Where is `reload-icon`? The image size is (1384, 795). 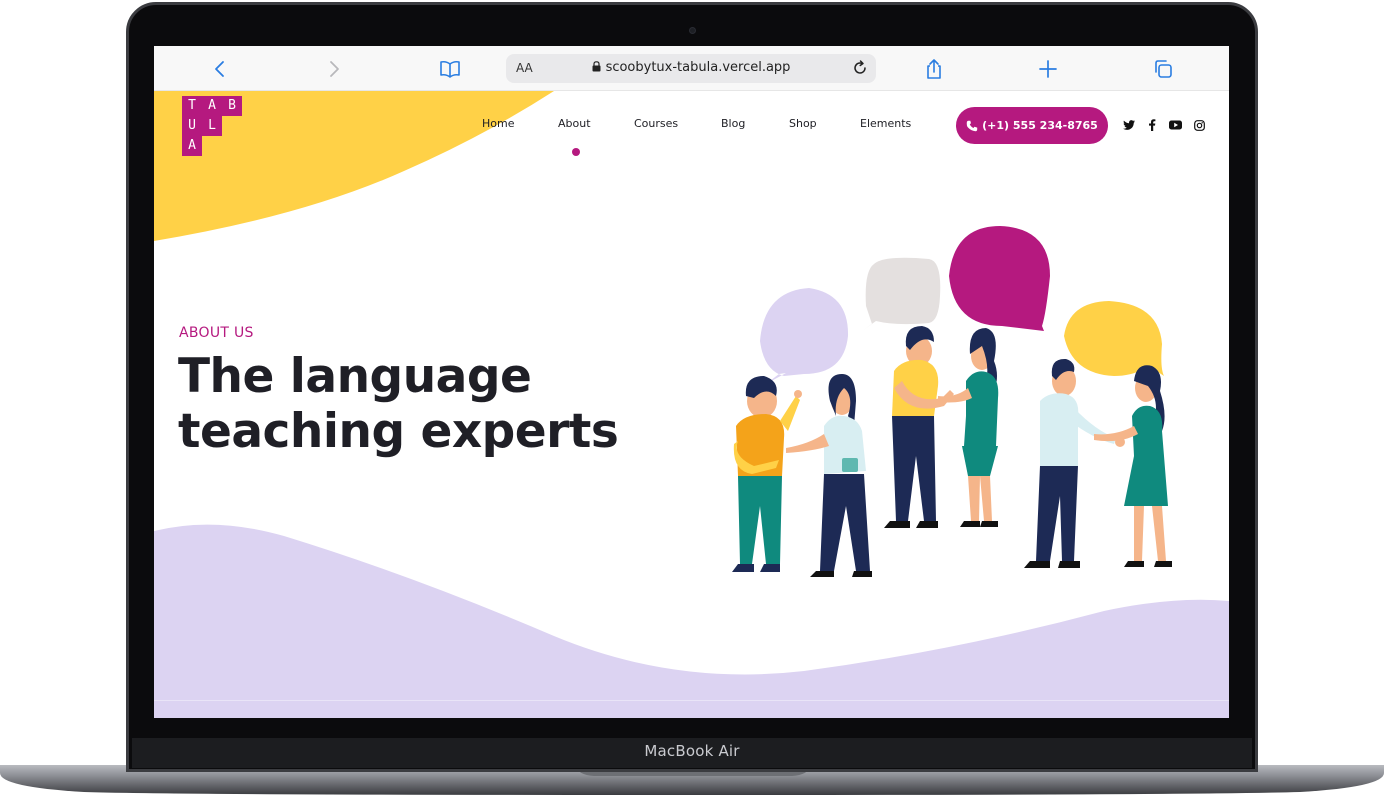
reload-icon is located at coordinates (860, 70).